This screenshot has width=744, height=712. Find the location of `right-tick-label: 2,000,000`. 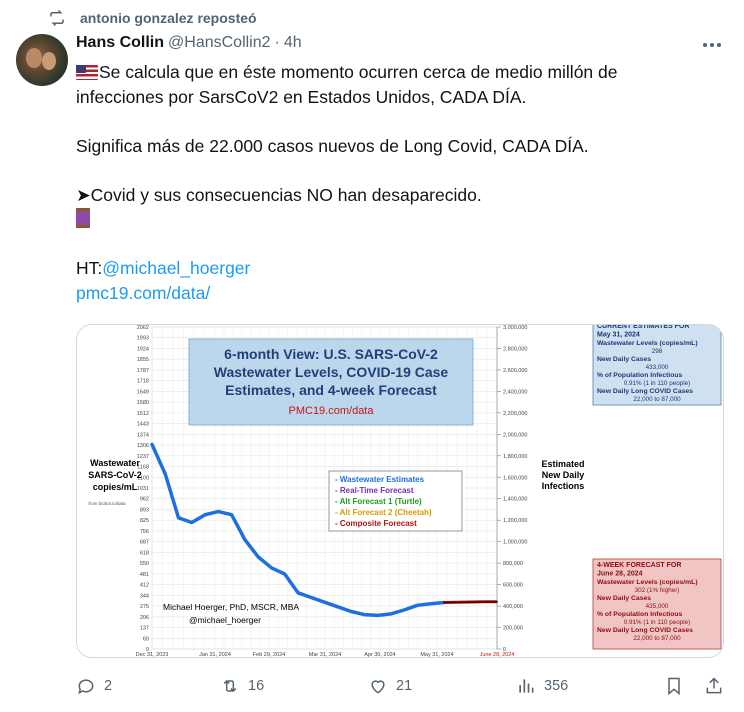

right-tick-label: 2,000,000 is located at coordinates (515, 435).